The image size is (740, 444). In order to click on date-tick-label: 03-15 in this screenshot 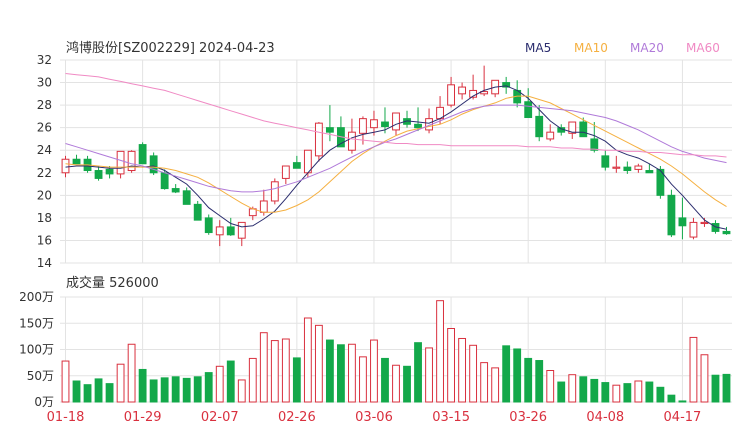, I will do `click(451, 417)`.